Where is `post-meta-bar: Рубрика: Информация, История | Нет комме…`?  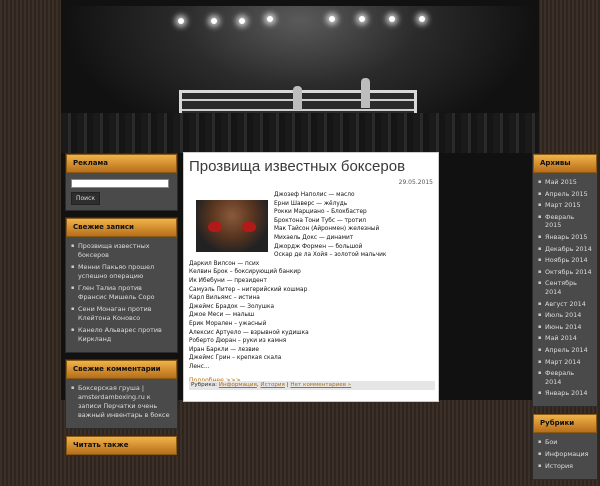 post-meta-bar: Рубрика: Информация, История | Нет комме… is located at coordinates (312, 385).